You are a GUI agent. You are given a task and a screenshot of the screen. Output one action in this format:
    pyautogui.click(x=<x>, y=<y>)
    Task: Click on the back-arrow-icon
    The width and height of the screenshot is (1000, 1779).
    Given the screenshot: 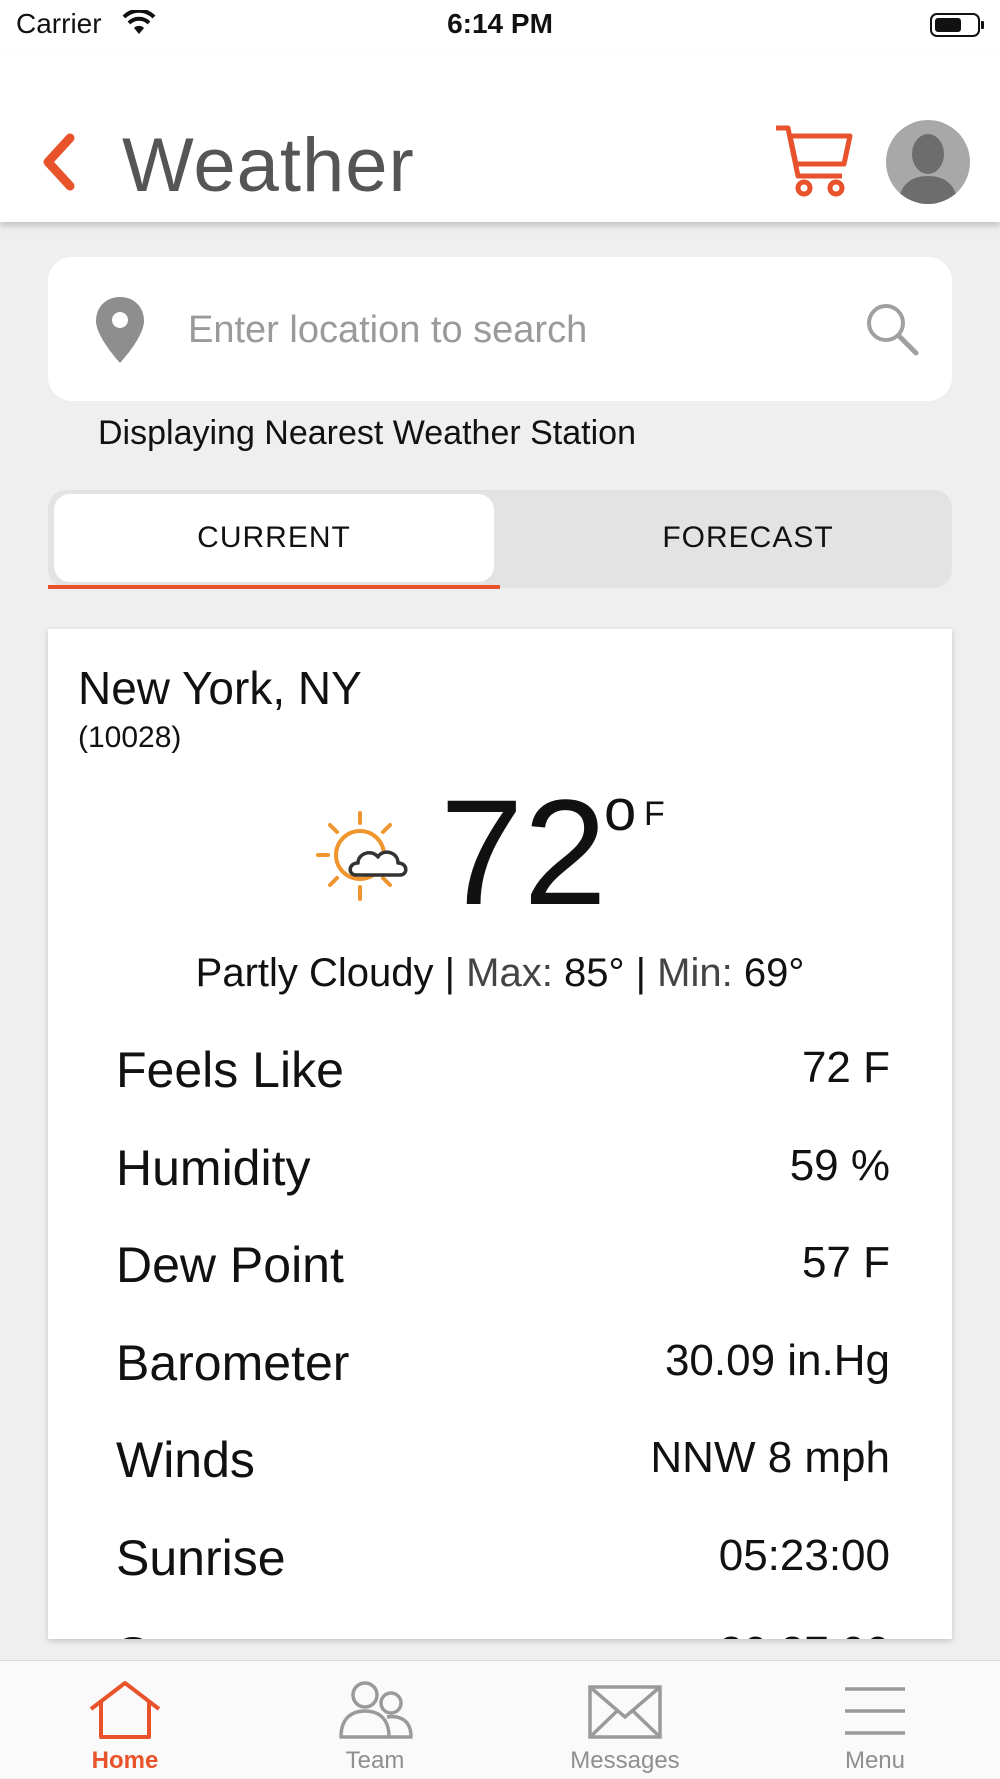 What is the action you would take?
    pyautogui.click(x=60, y=162)
    